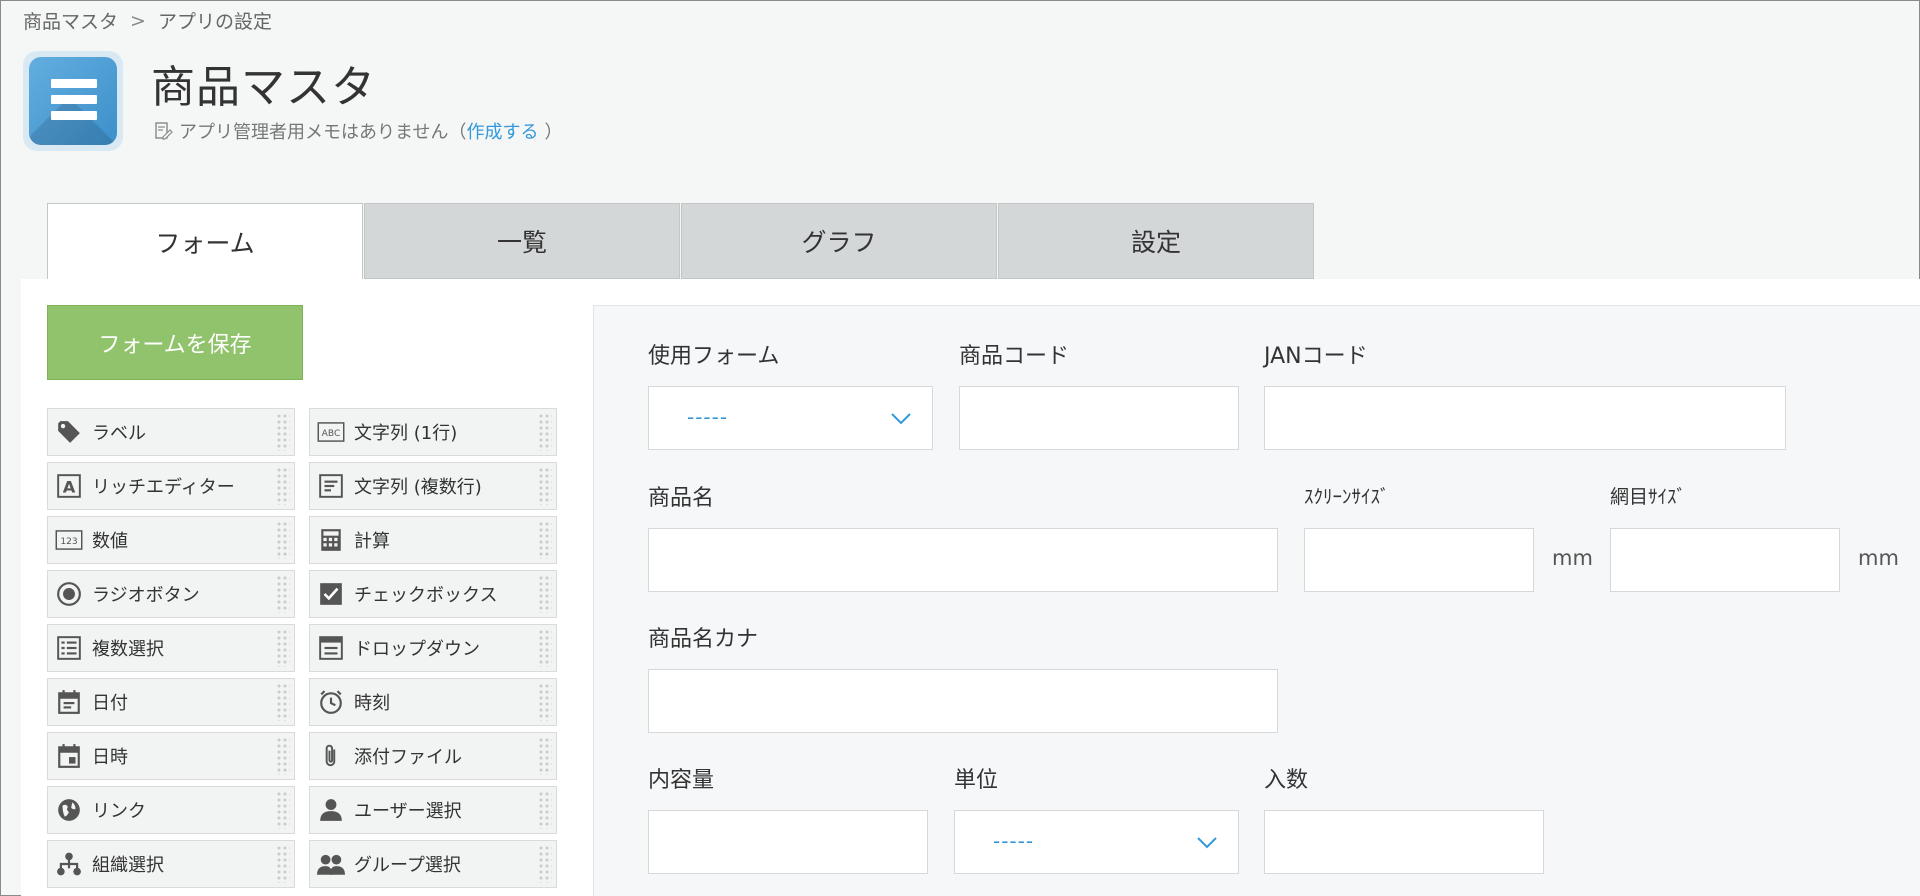 This screenshot has width=1920, height=896. What do you see at coordinates (1096, 842) in the screenshot?
I see `unit-dropdown: -----` at bounding box center [1096, 842].